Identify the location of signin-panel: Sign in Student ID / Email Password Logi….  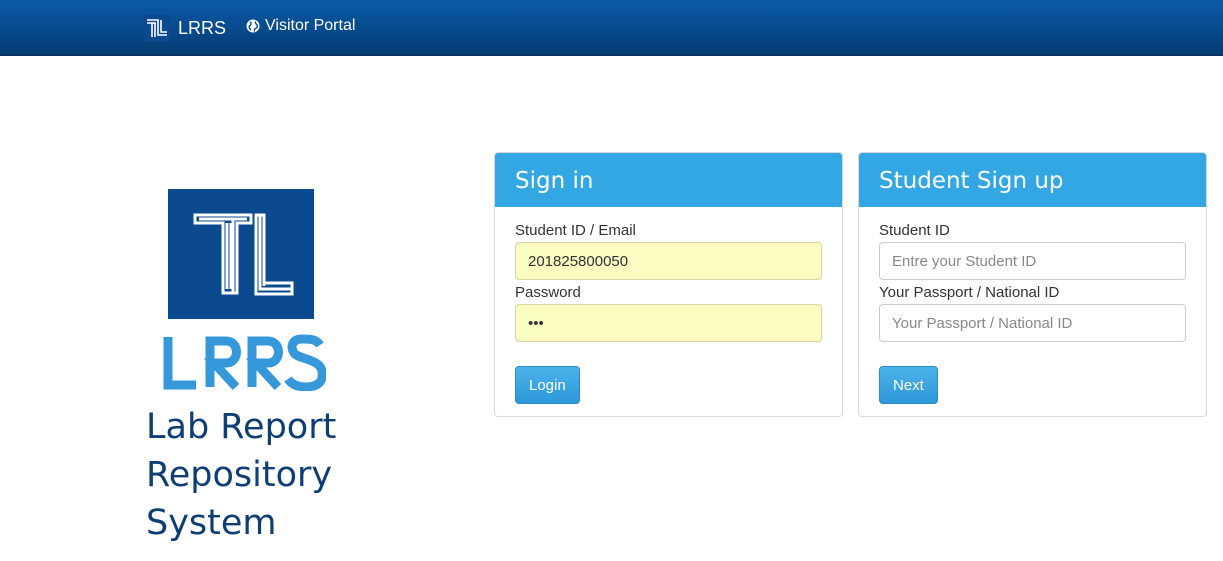
(668, 284).